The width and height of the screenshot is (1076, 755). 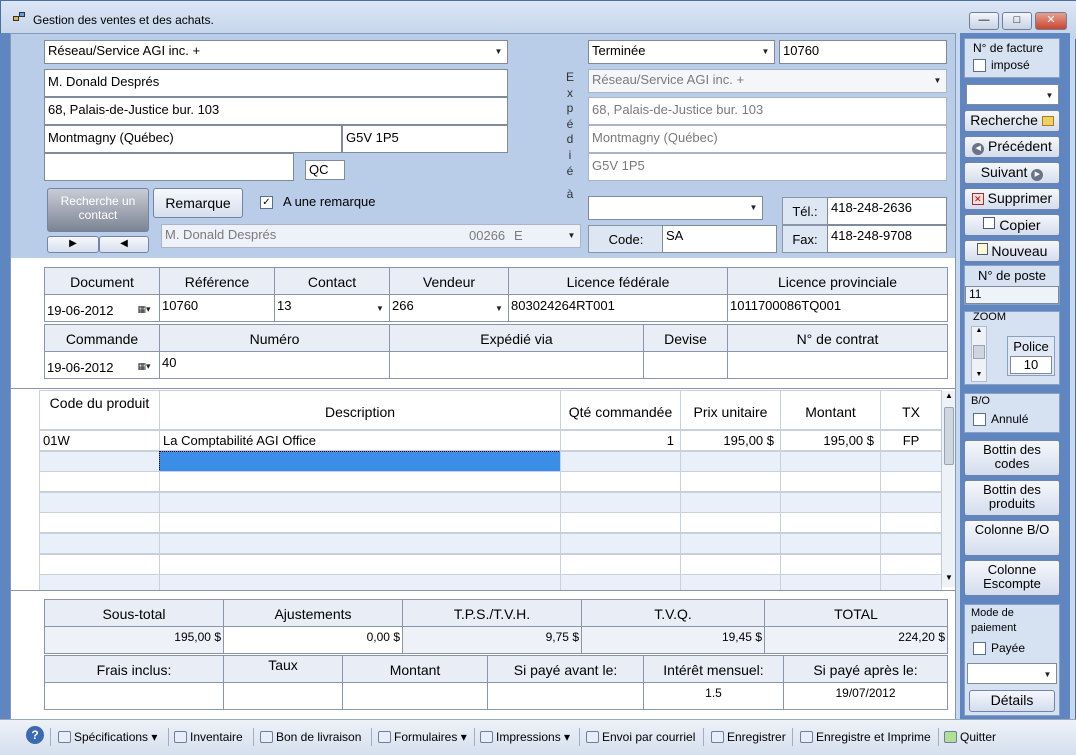 I want to click on doc-value-cell: 266, so click(x=449, y=308).